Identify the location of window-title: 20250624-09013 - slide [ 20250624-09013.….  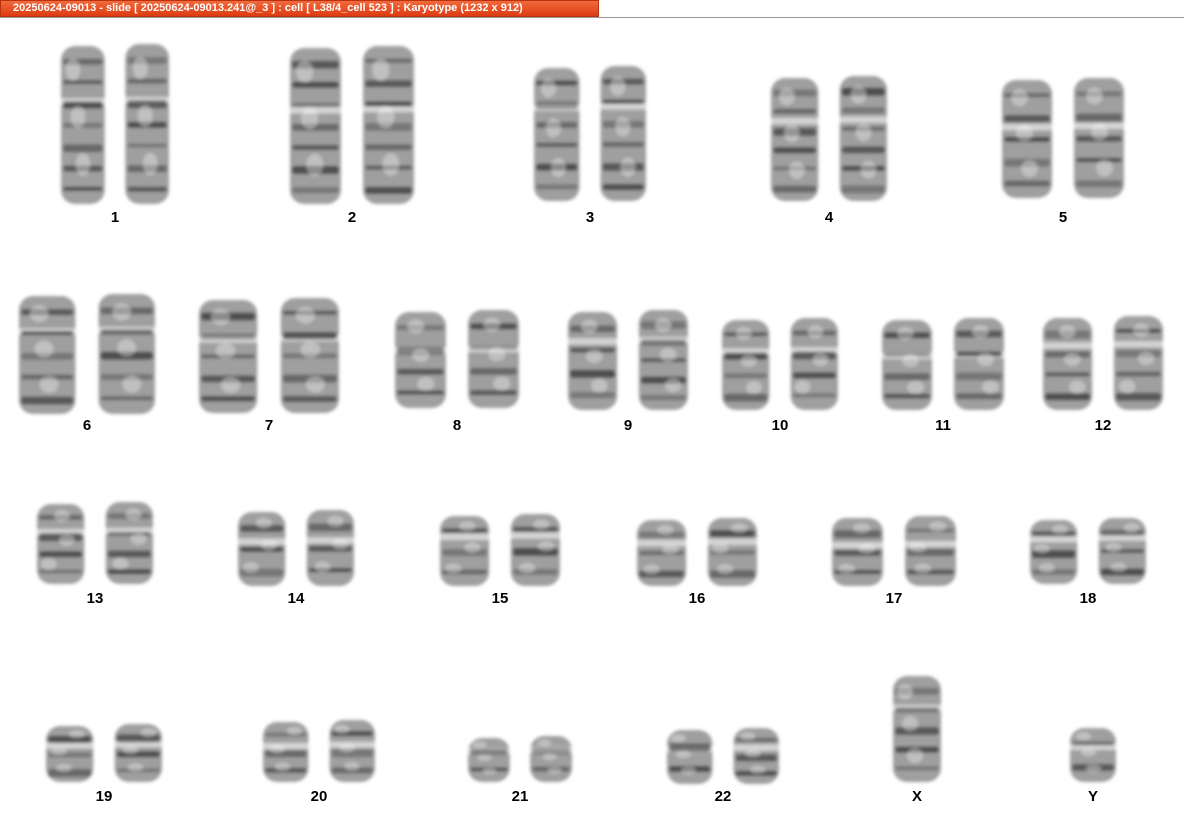
(299, 8).